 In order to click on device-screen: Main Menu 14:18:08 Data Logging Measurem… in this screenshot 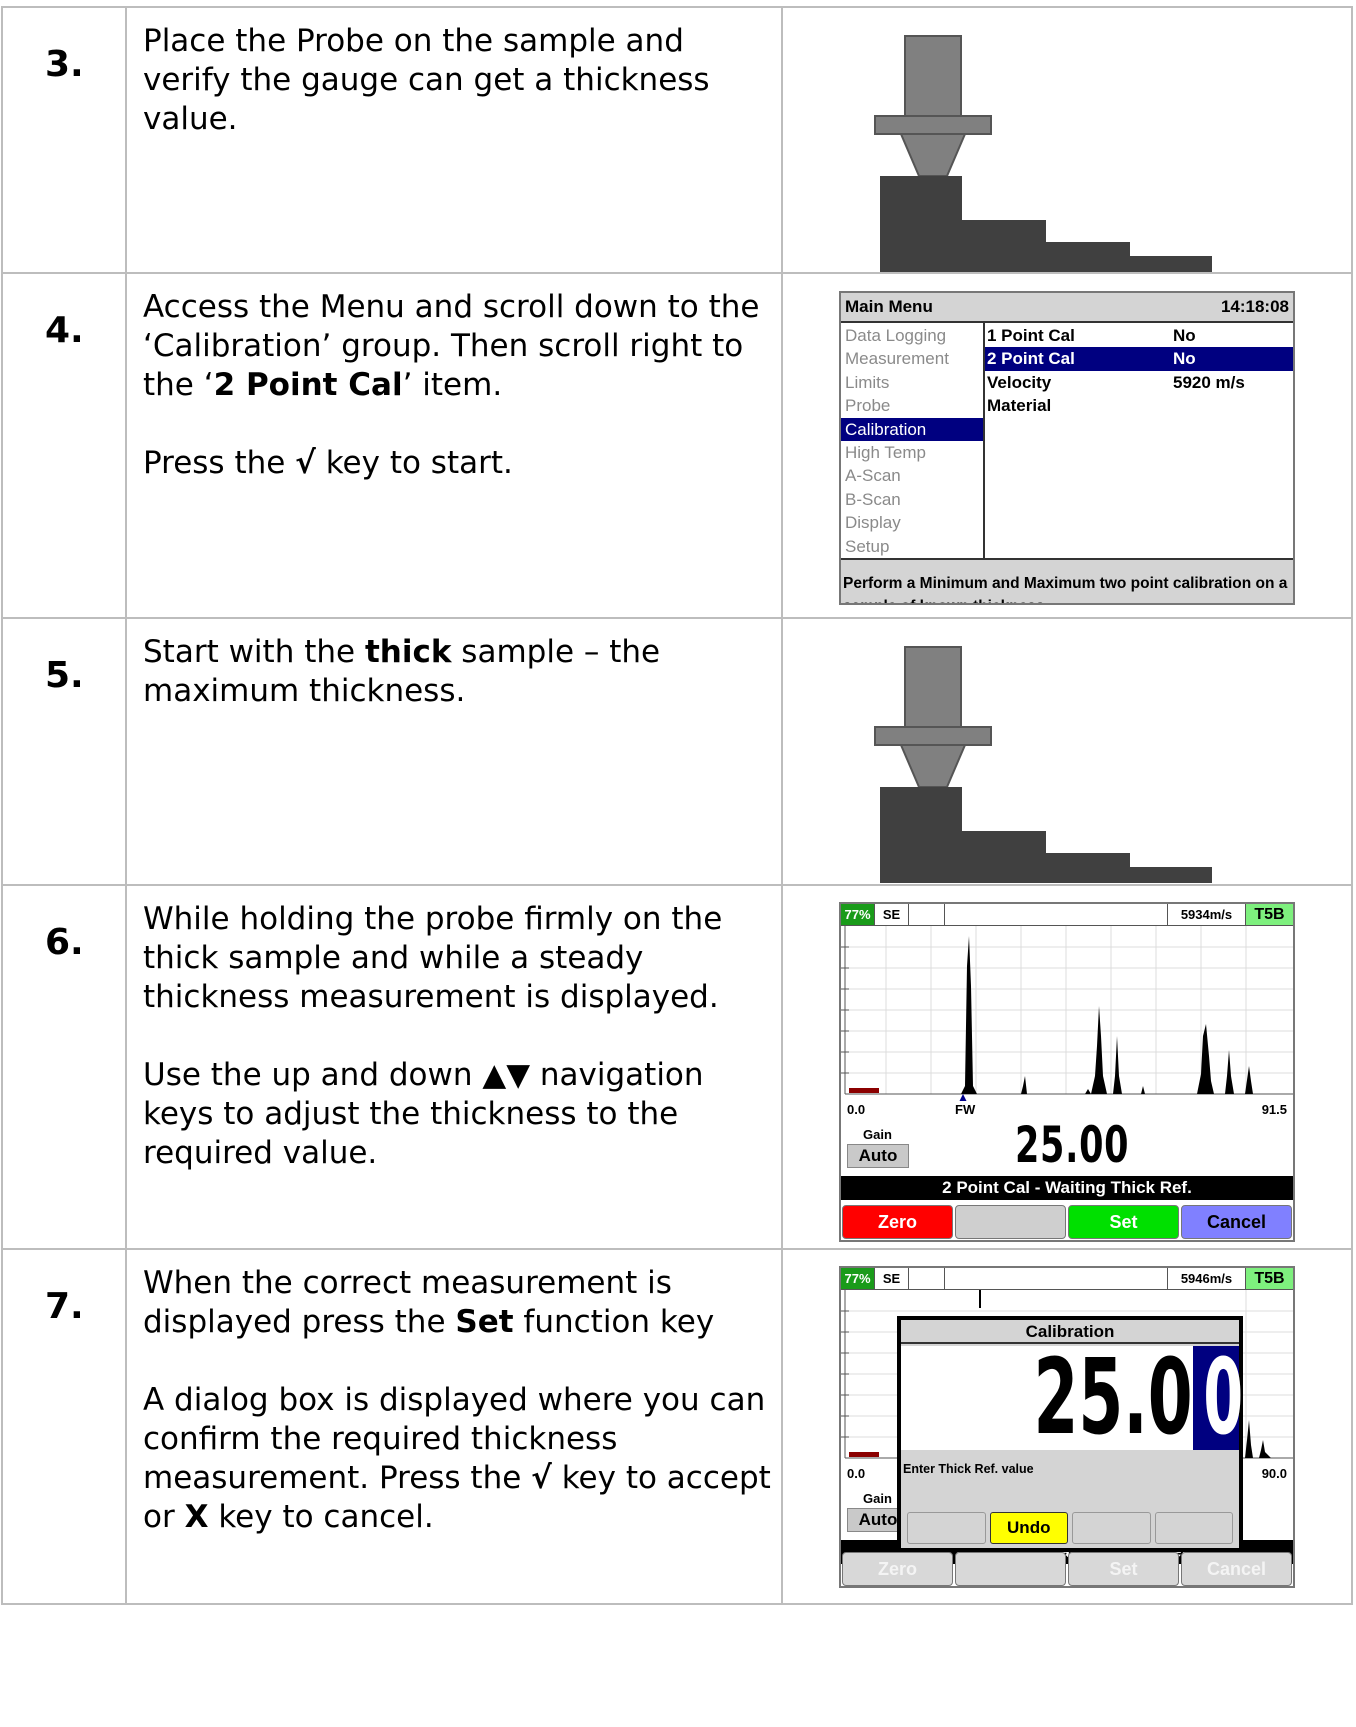, I will do `click(1067, 448)`.